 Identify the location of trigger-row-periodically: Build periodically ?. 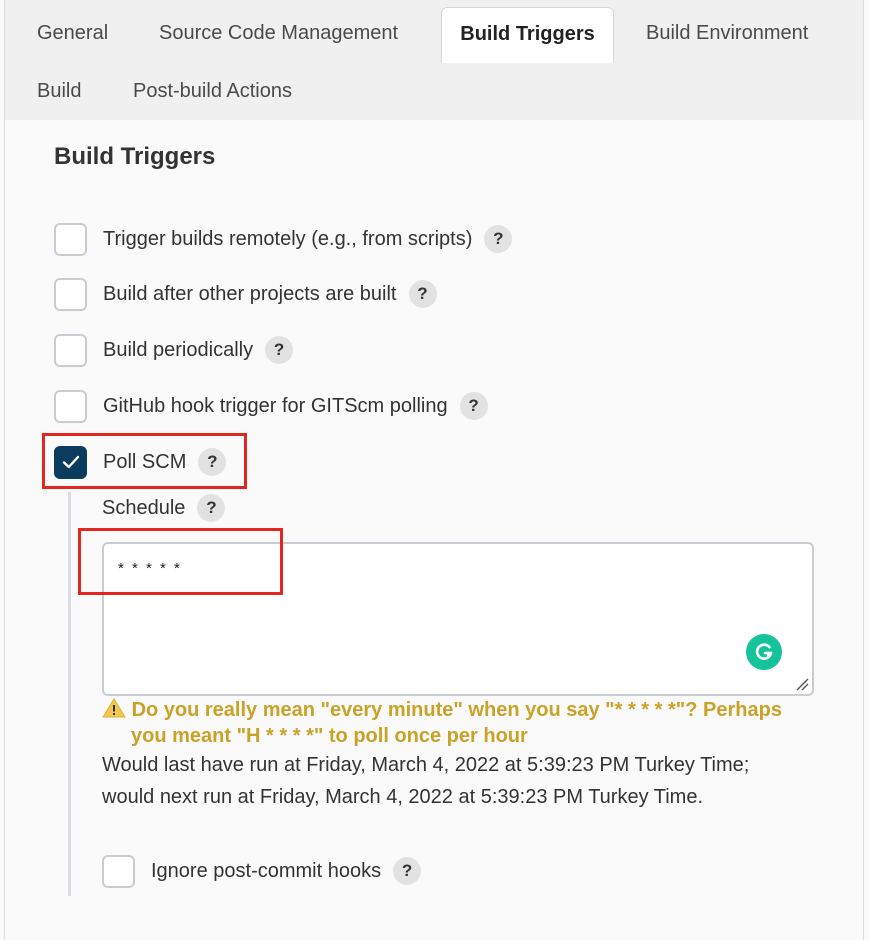
(174, 350).